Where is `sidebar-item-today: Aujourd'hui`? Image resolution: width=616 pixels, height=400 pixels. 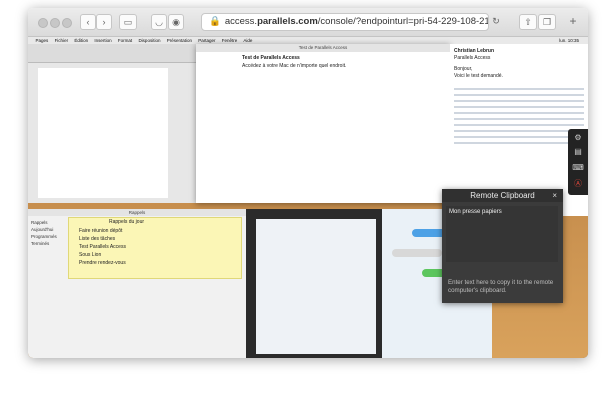
sidebar-item-today: Aujourd'hui is located at coordinates (48, 229).